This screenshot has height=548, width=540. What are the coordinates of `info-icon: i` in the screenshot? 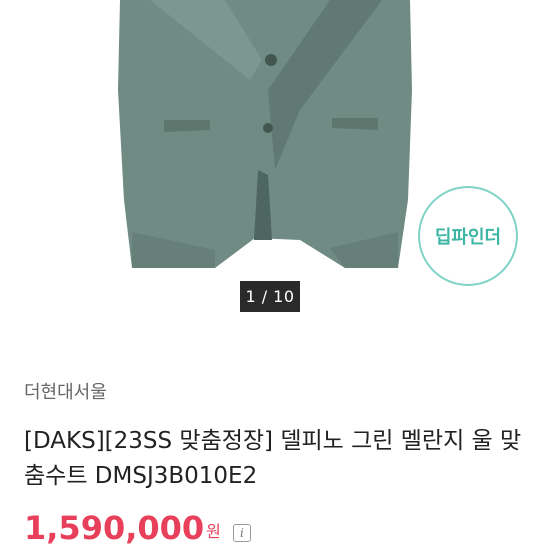 It's located at (241, 533).